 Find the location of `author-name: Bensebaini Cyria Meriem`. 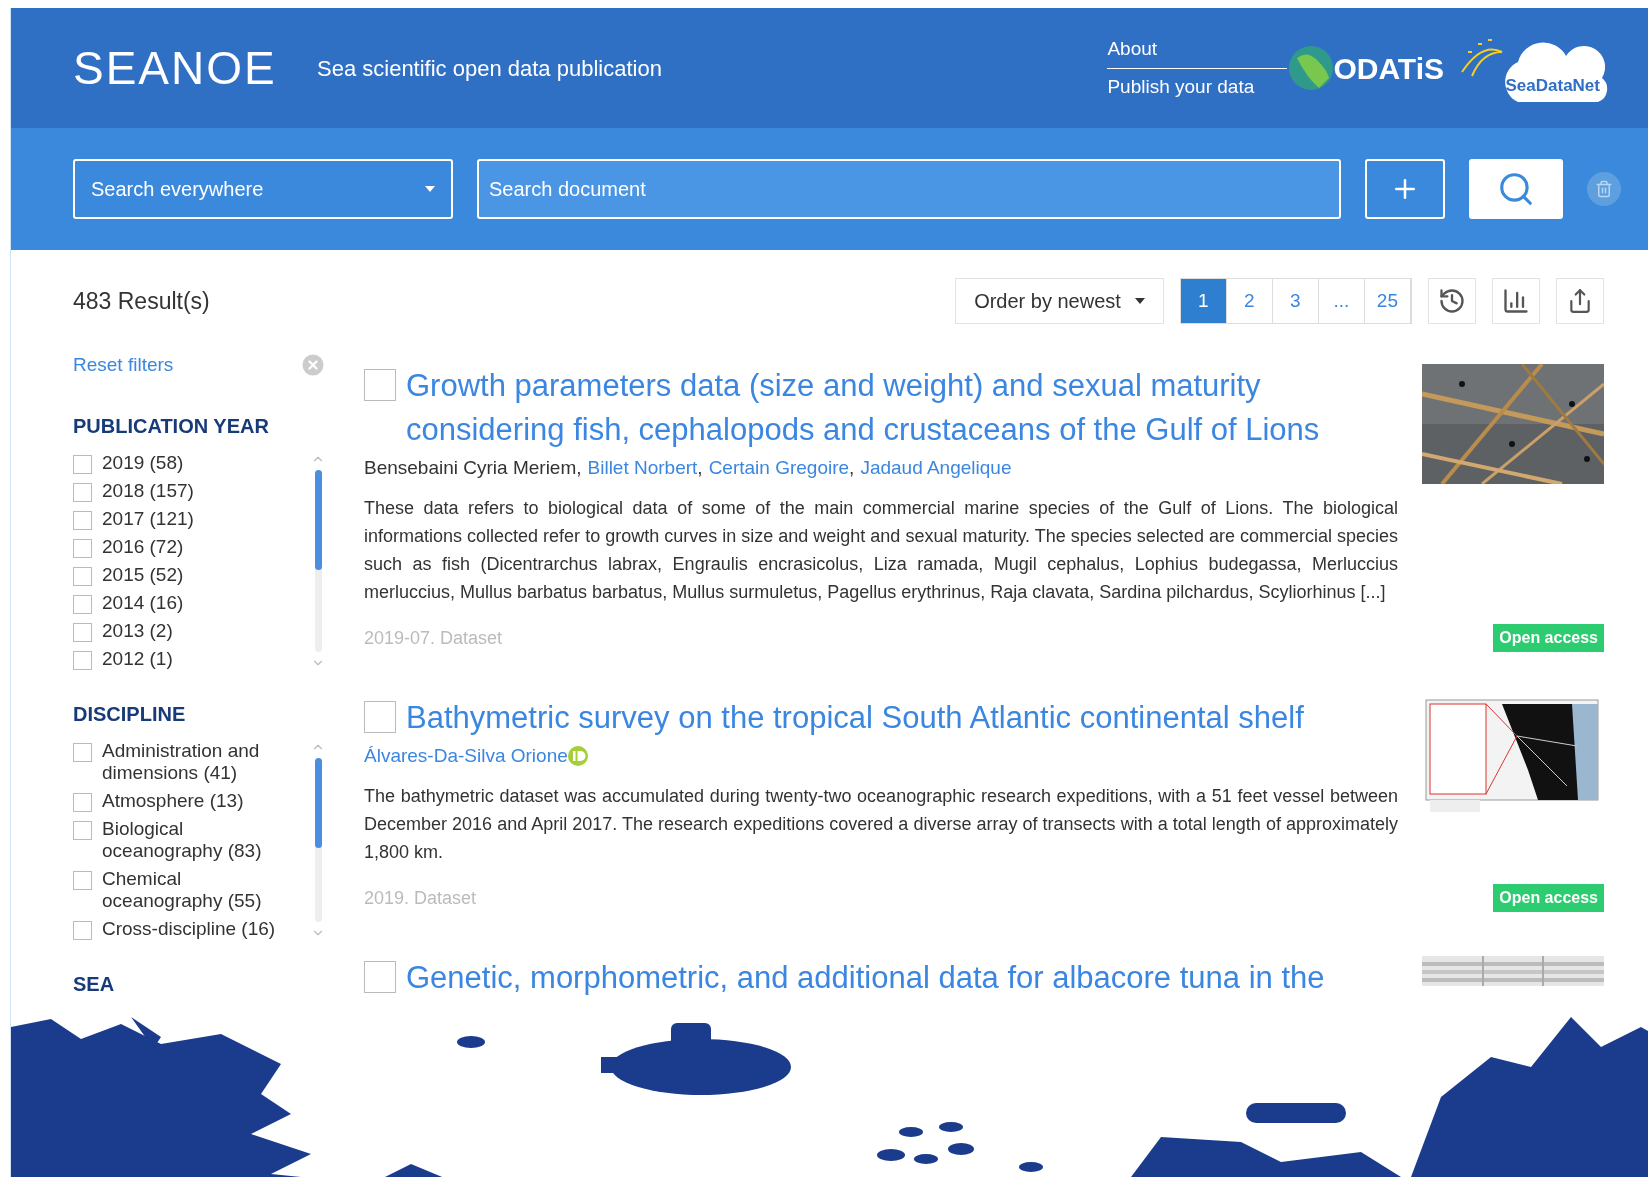

author-name: Bensebaini Cyria Meriem is located at coordinates (470, 468).